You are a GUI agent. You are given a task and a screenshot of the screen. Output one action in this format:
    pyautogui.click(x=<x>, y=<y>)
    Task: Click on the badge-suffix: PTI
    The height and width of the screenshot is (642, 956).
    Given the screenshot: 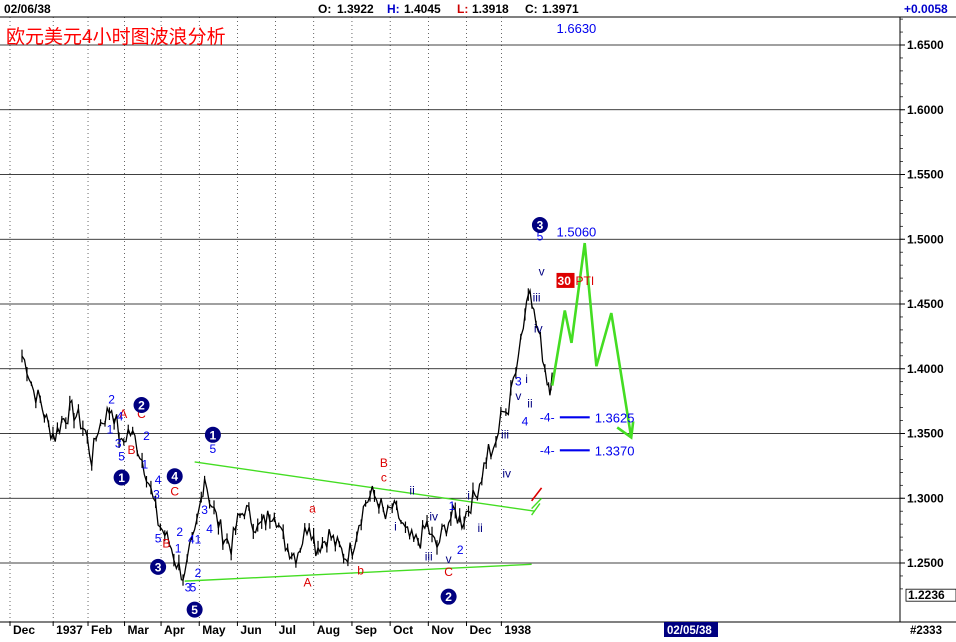 What is the action you would take?
    pyautogui.click(x=585, y=281)
    